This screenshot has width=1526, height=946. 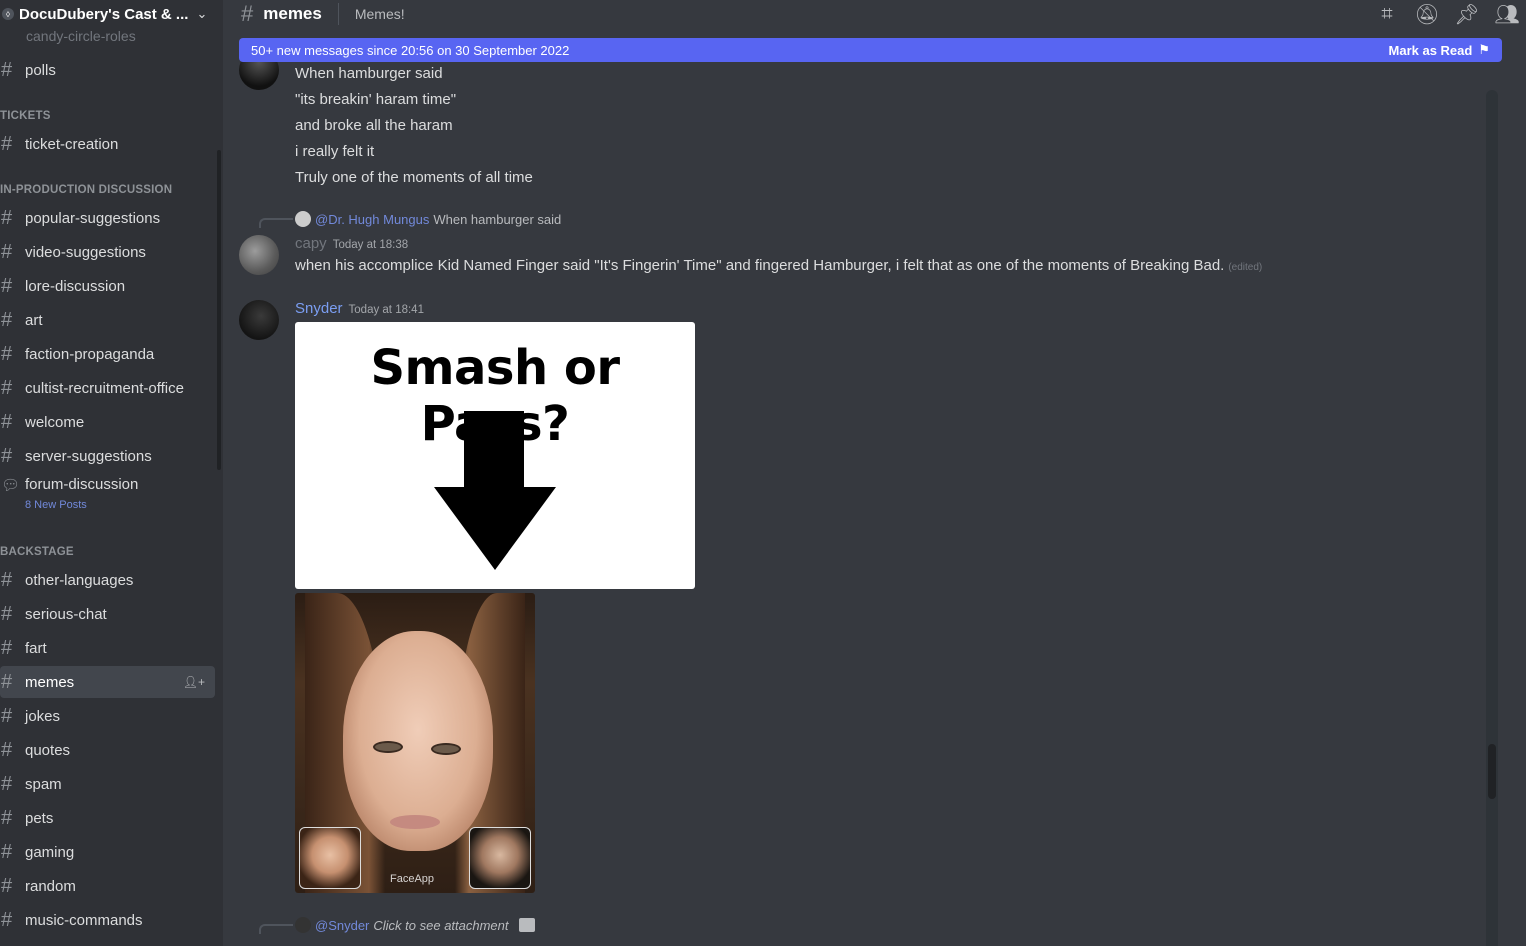 What do you see at coordinates (107, 614) in the screenshot?
I see `sidebar-item-serious-chat: # serious-chat` at bounding box center [107, 614].